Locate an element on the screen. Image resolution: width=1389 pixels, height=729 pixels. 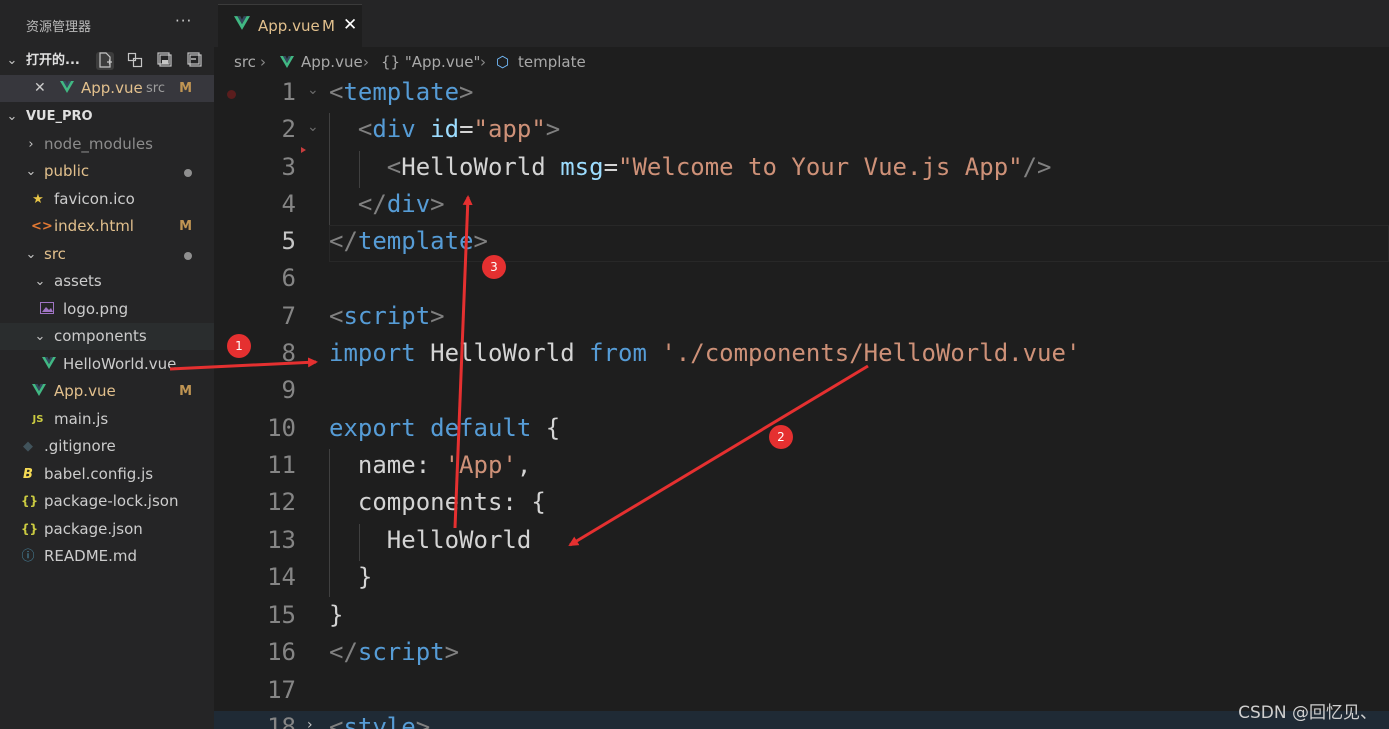
tree-item-label: .gitignore is located at coordinates (80, 446).